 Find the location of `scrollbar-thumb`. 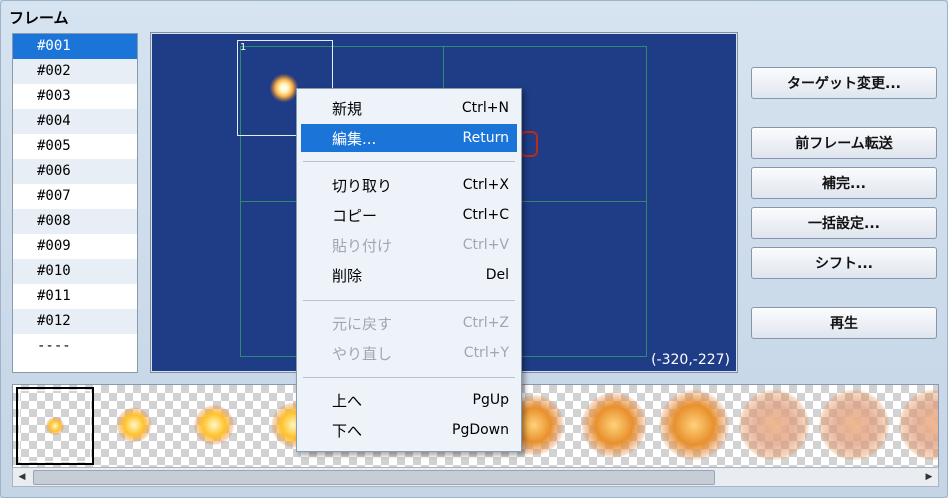

scrollbar-thumb is located at coordinates (374, 477).